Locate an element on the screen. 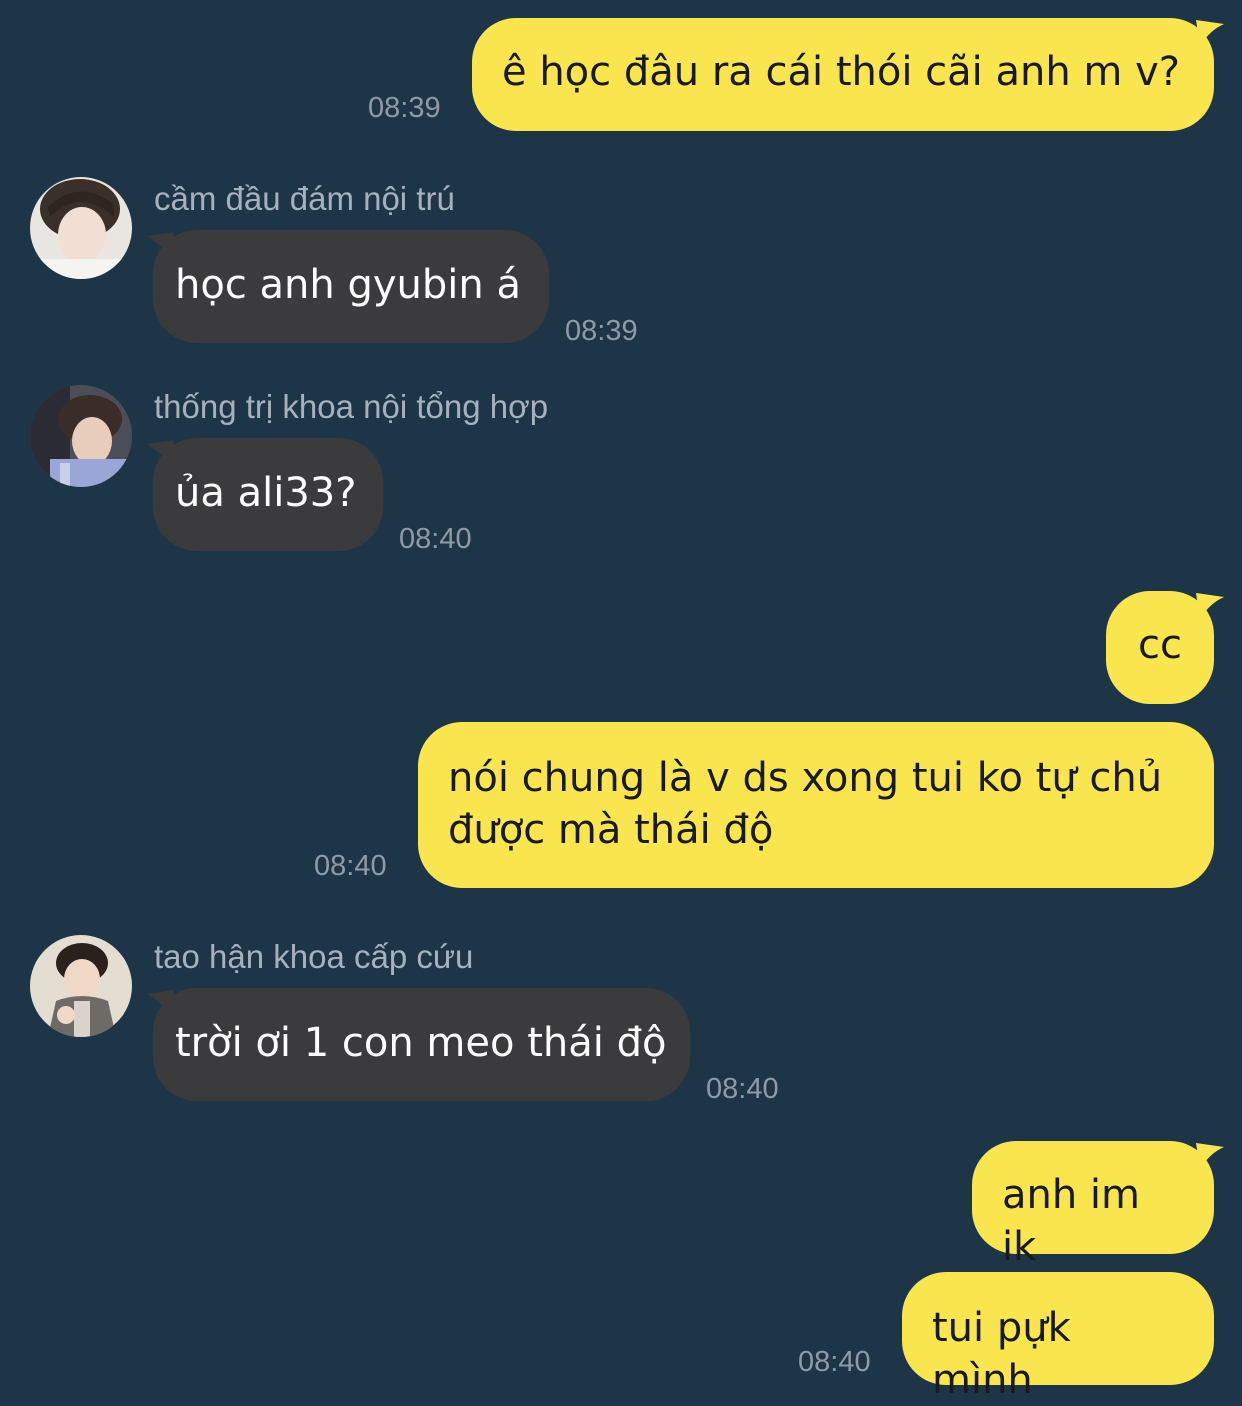  sender-name: cầm đầu đám nội trú is located at coordinates (304, 198).